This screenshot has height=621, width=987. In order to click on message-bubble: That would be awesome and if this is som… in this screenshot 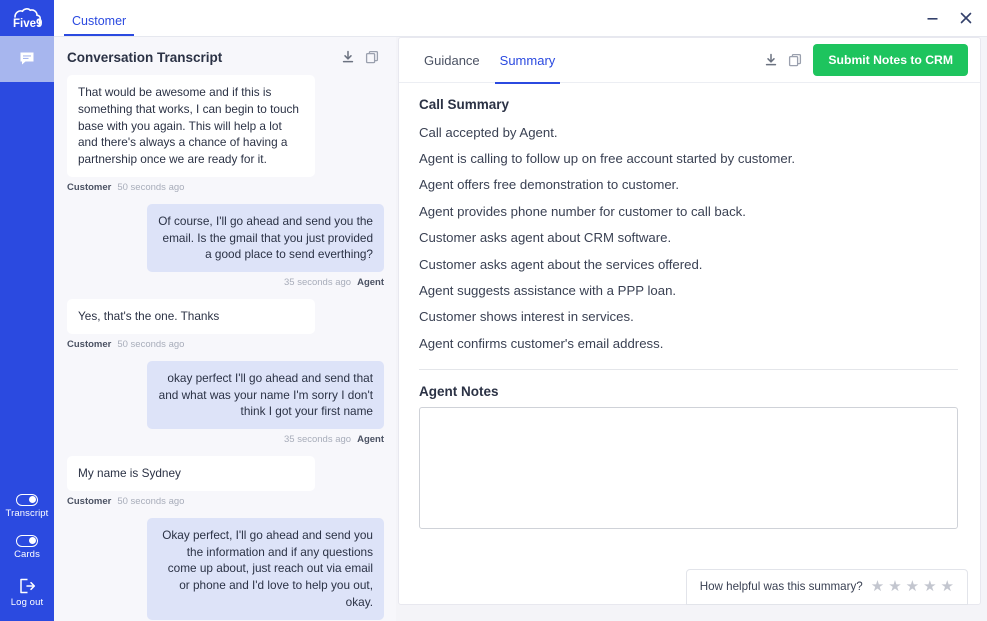, I will do `click(191, 126)`.